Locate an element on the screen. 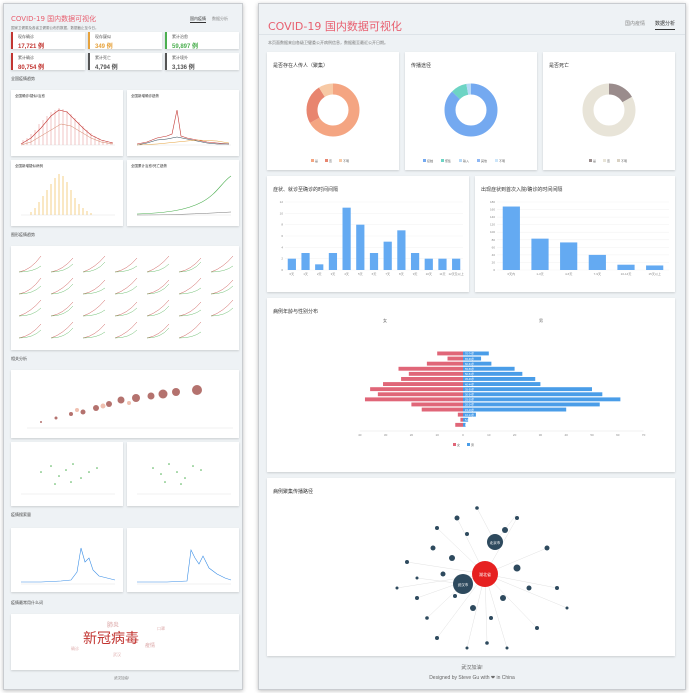 The height and width of the screenshot is (693, 689). suspected-chart is located at coordinates (68, 195).